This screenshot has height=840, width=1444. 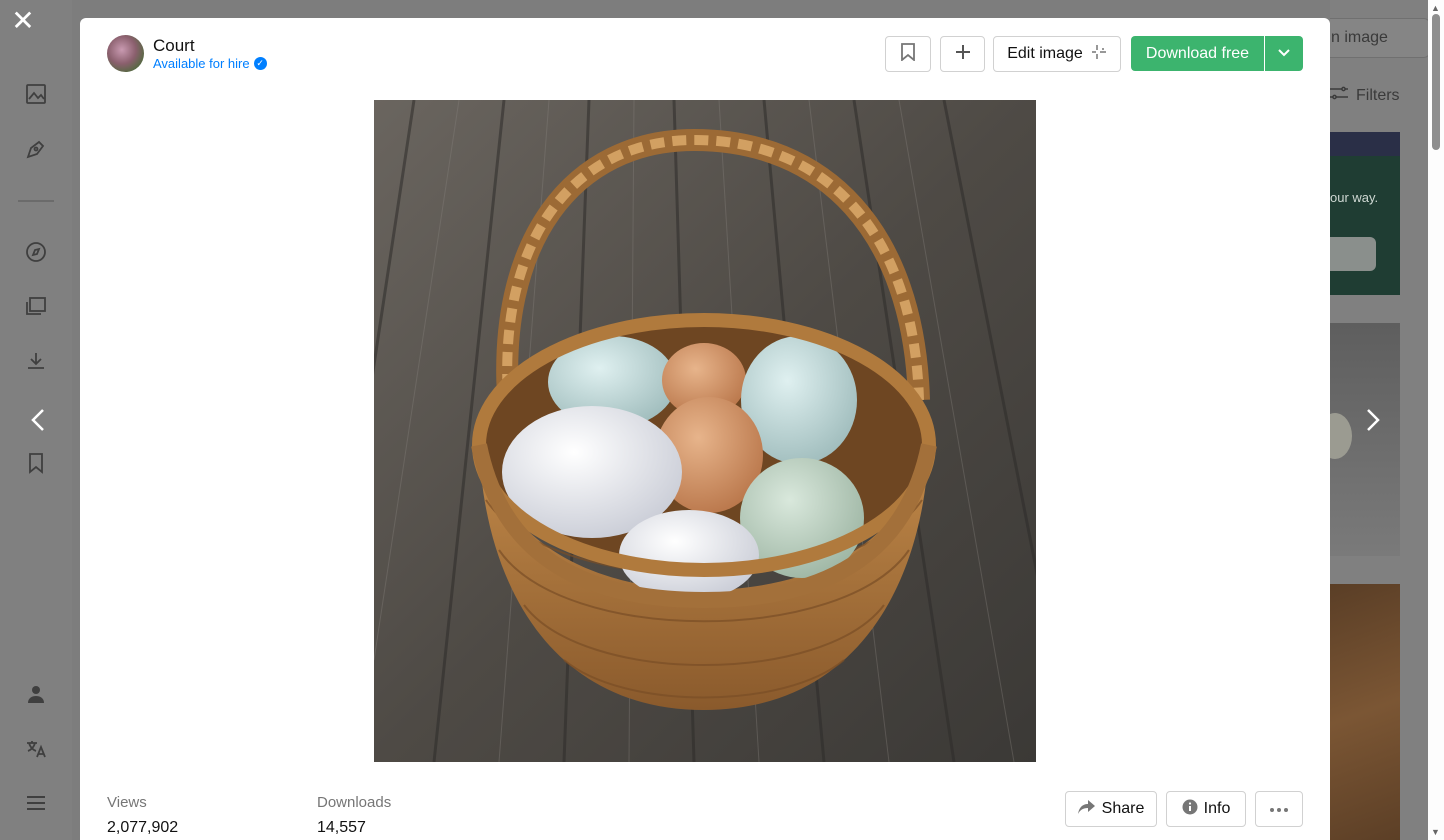 I want to click on filters-button: Filters, so click(x=1365, y=95).